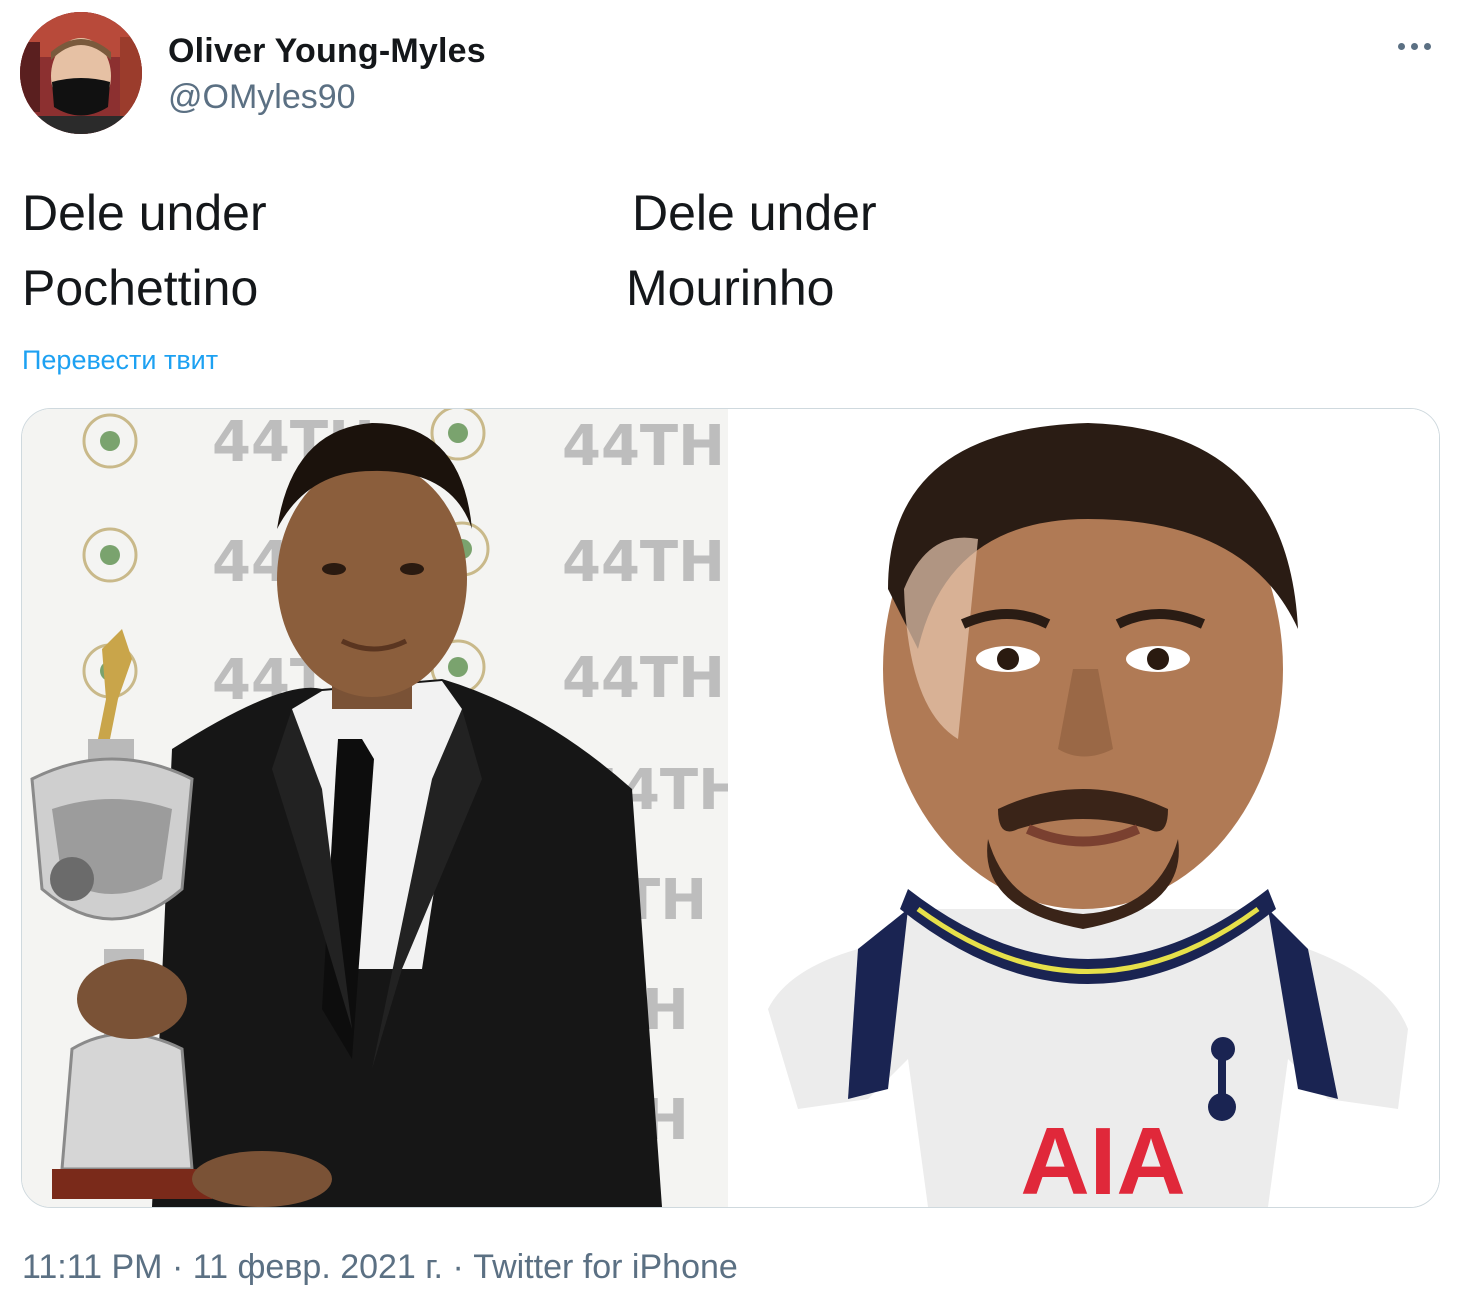 Image resolution: width=1460 pixels, height=1300 pixels. Describe the element at coordinates (120, 360) in the screenshot. I see `translate-tweet-link: Перевести твит` at that location.